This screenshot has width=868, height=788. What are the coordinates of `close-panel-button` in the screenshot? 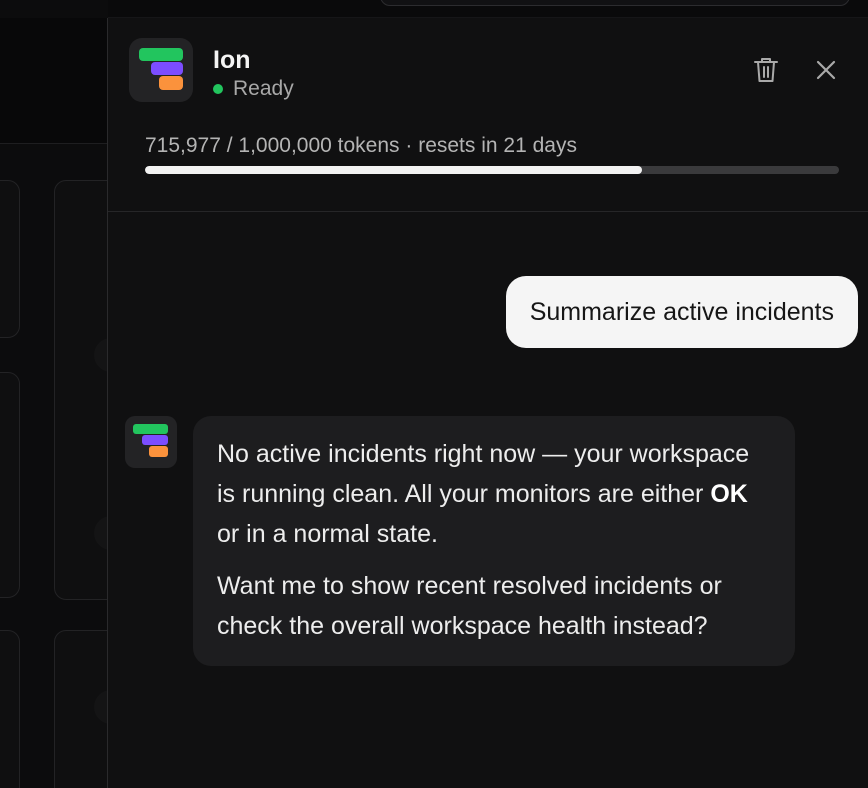 It's located at (826, 70).